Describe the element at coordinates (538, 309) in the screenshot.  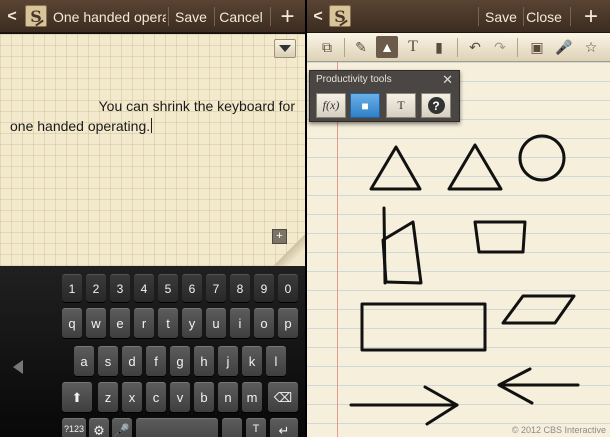
I see `parallelogram-slanted` at that location.